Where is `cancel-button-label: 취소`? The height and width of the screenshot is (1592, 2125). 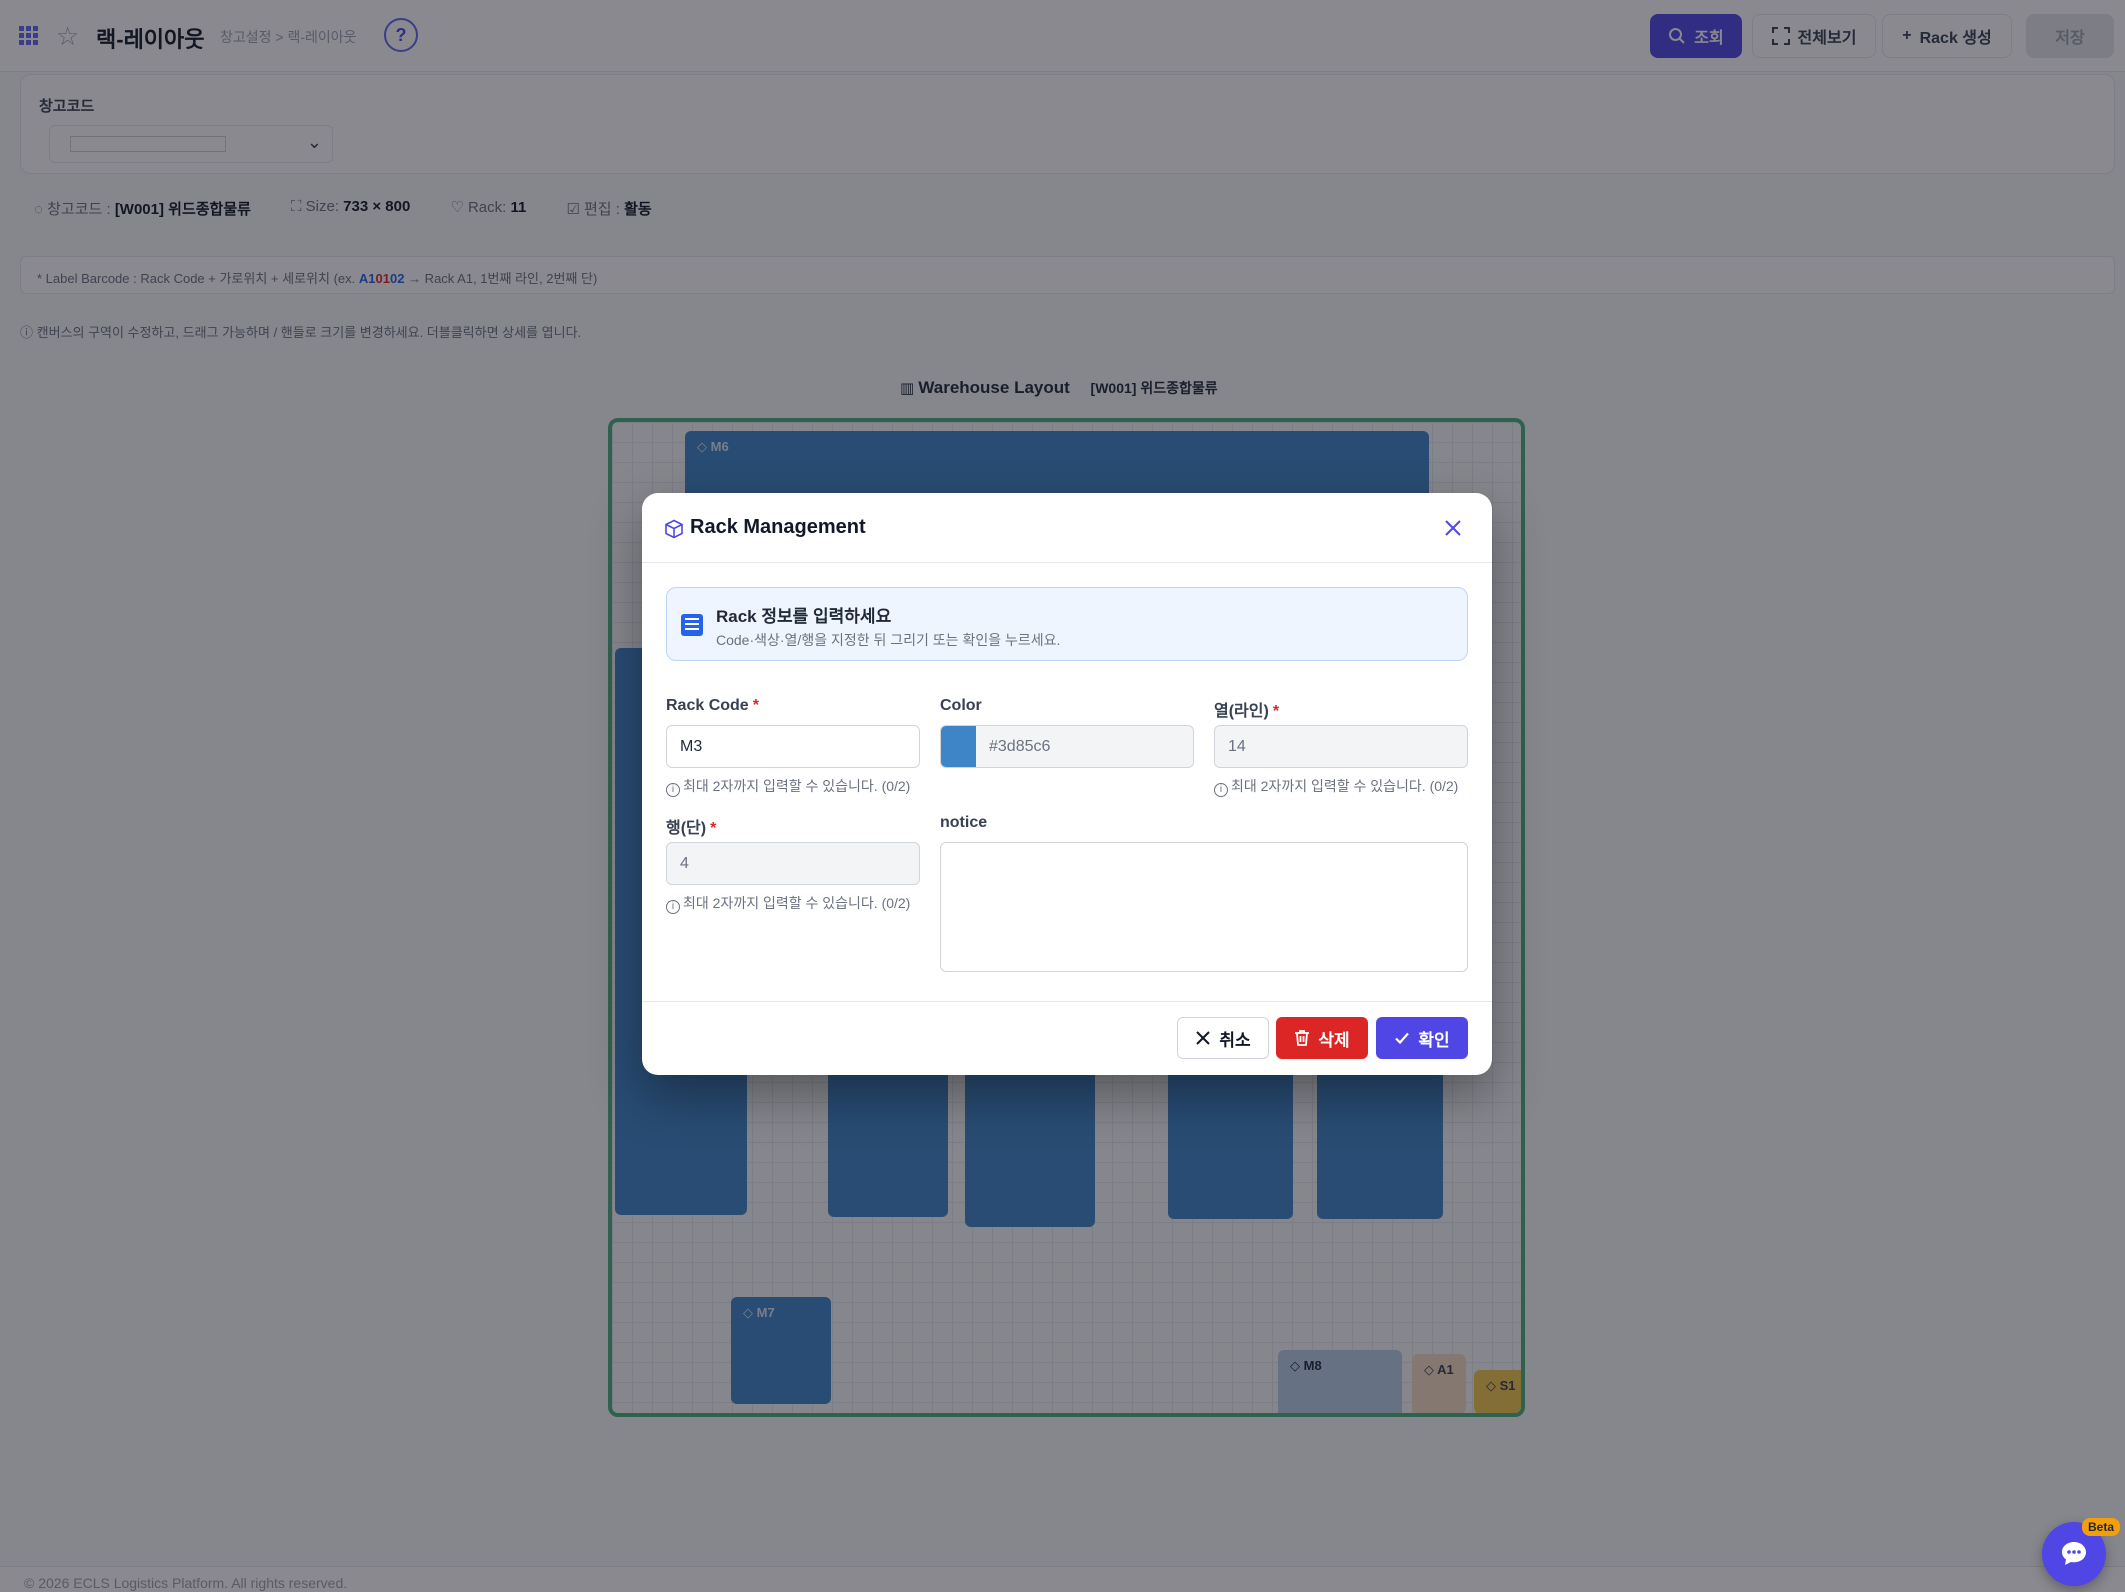
cancel-button-label: 취소 is located at coordinates (1235, 1040).